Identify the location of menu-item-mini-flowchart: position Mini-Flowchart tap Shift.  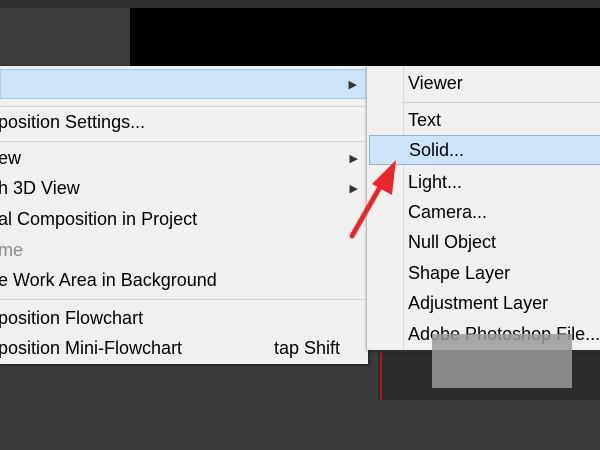
(184, 348).